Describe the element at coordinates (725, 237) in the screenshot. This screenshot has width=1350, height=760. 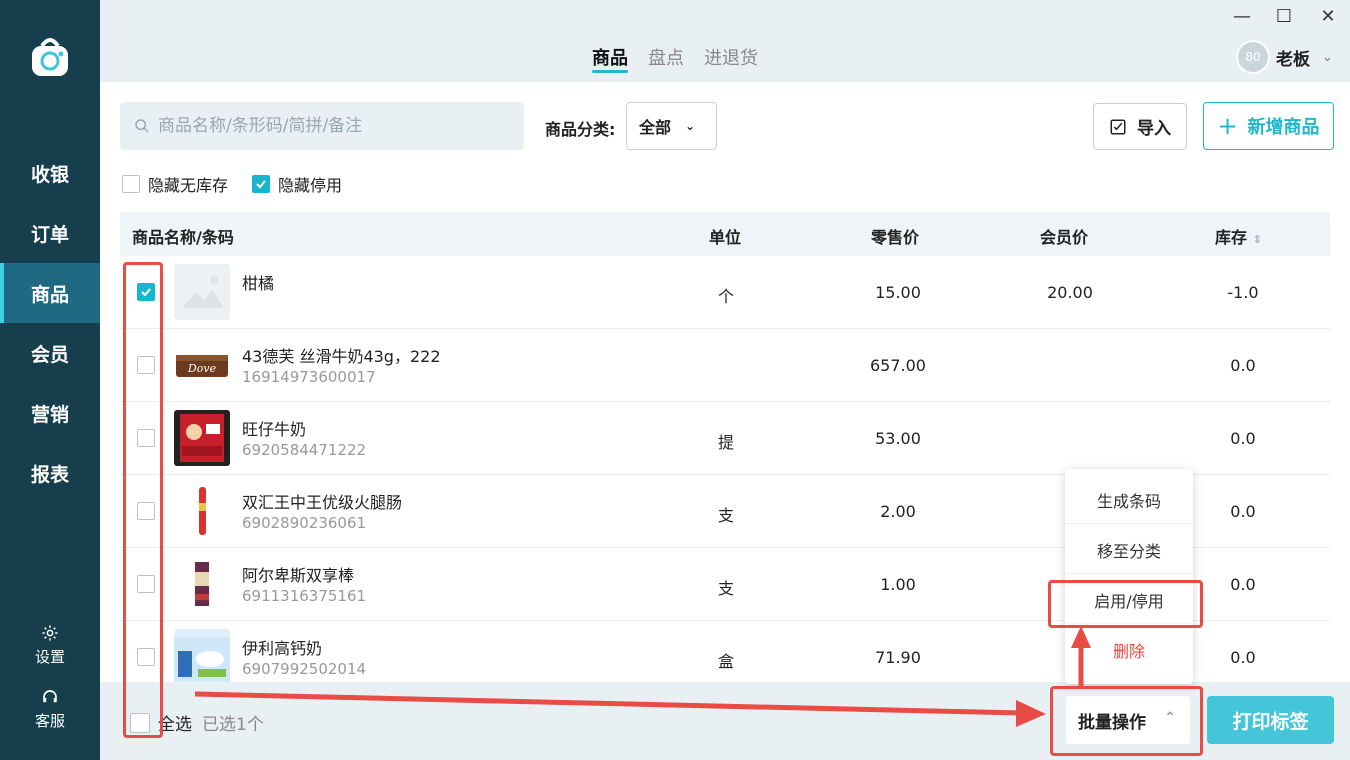
I see `column-header-unit: 单位` at that location.